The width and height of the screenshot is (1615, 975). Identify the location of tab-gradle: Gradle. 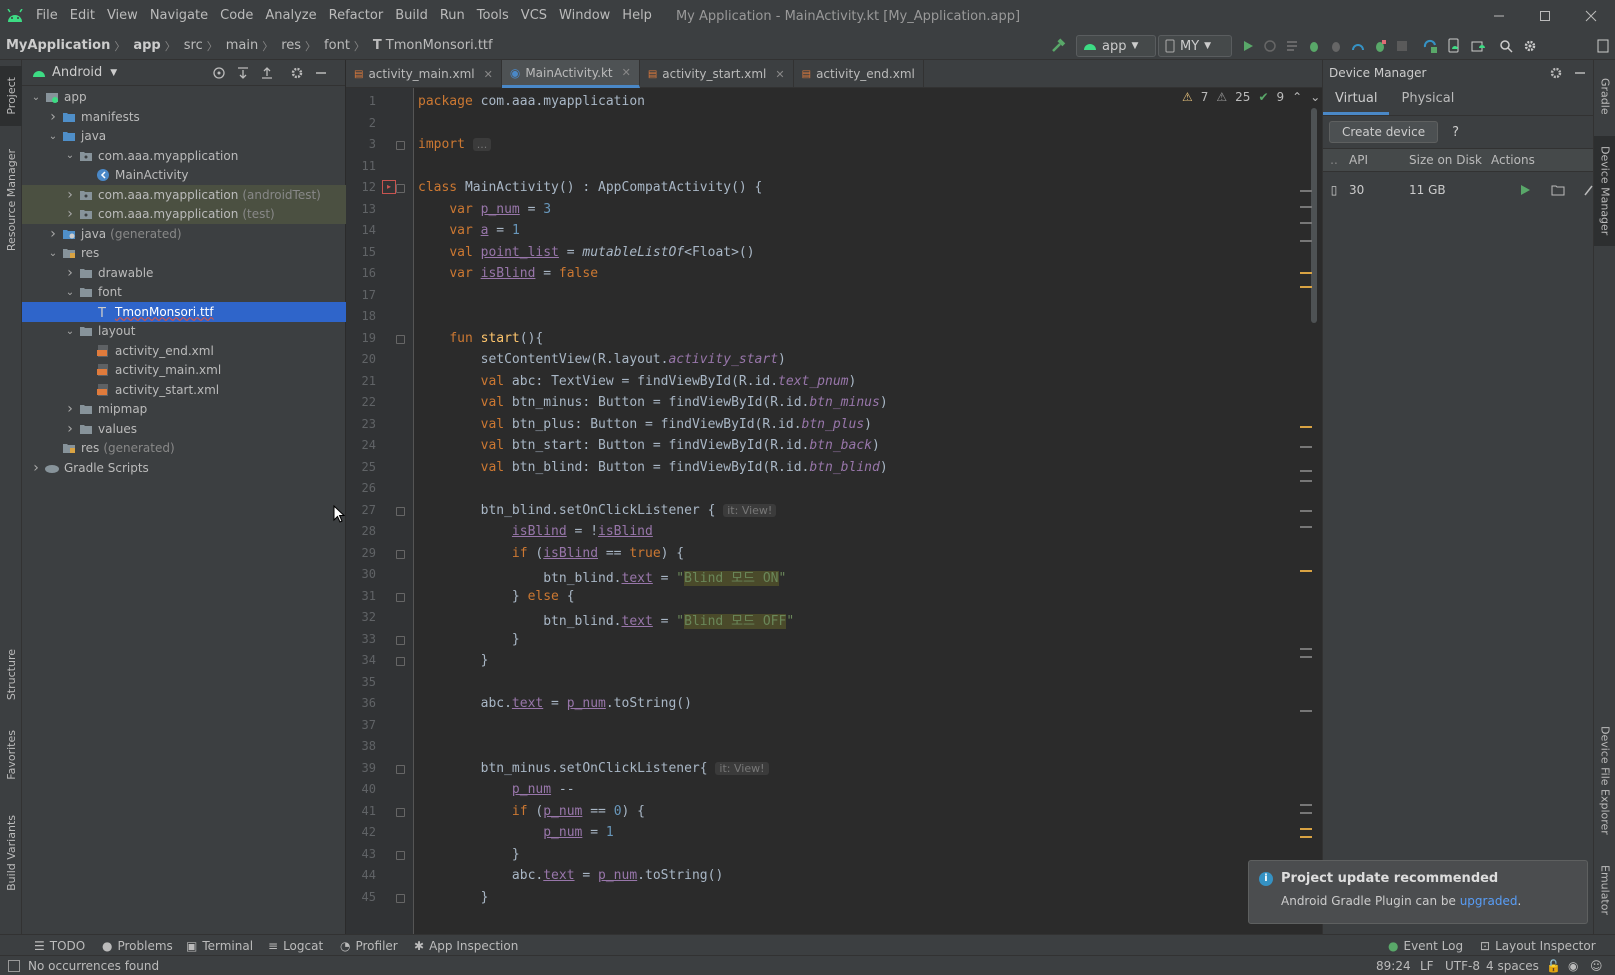
(1604, 96).